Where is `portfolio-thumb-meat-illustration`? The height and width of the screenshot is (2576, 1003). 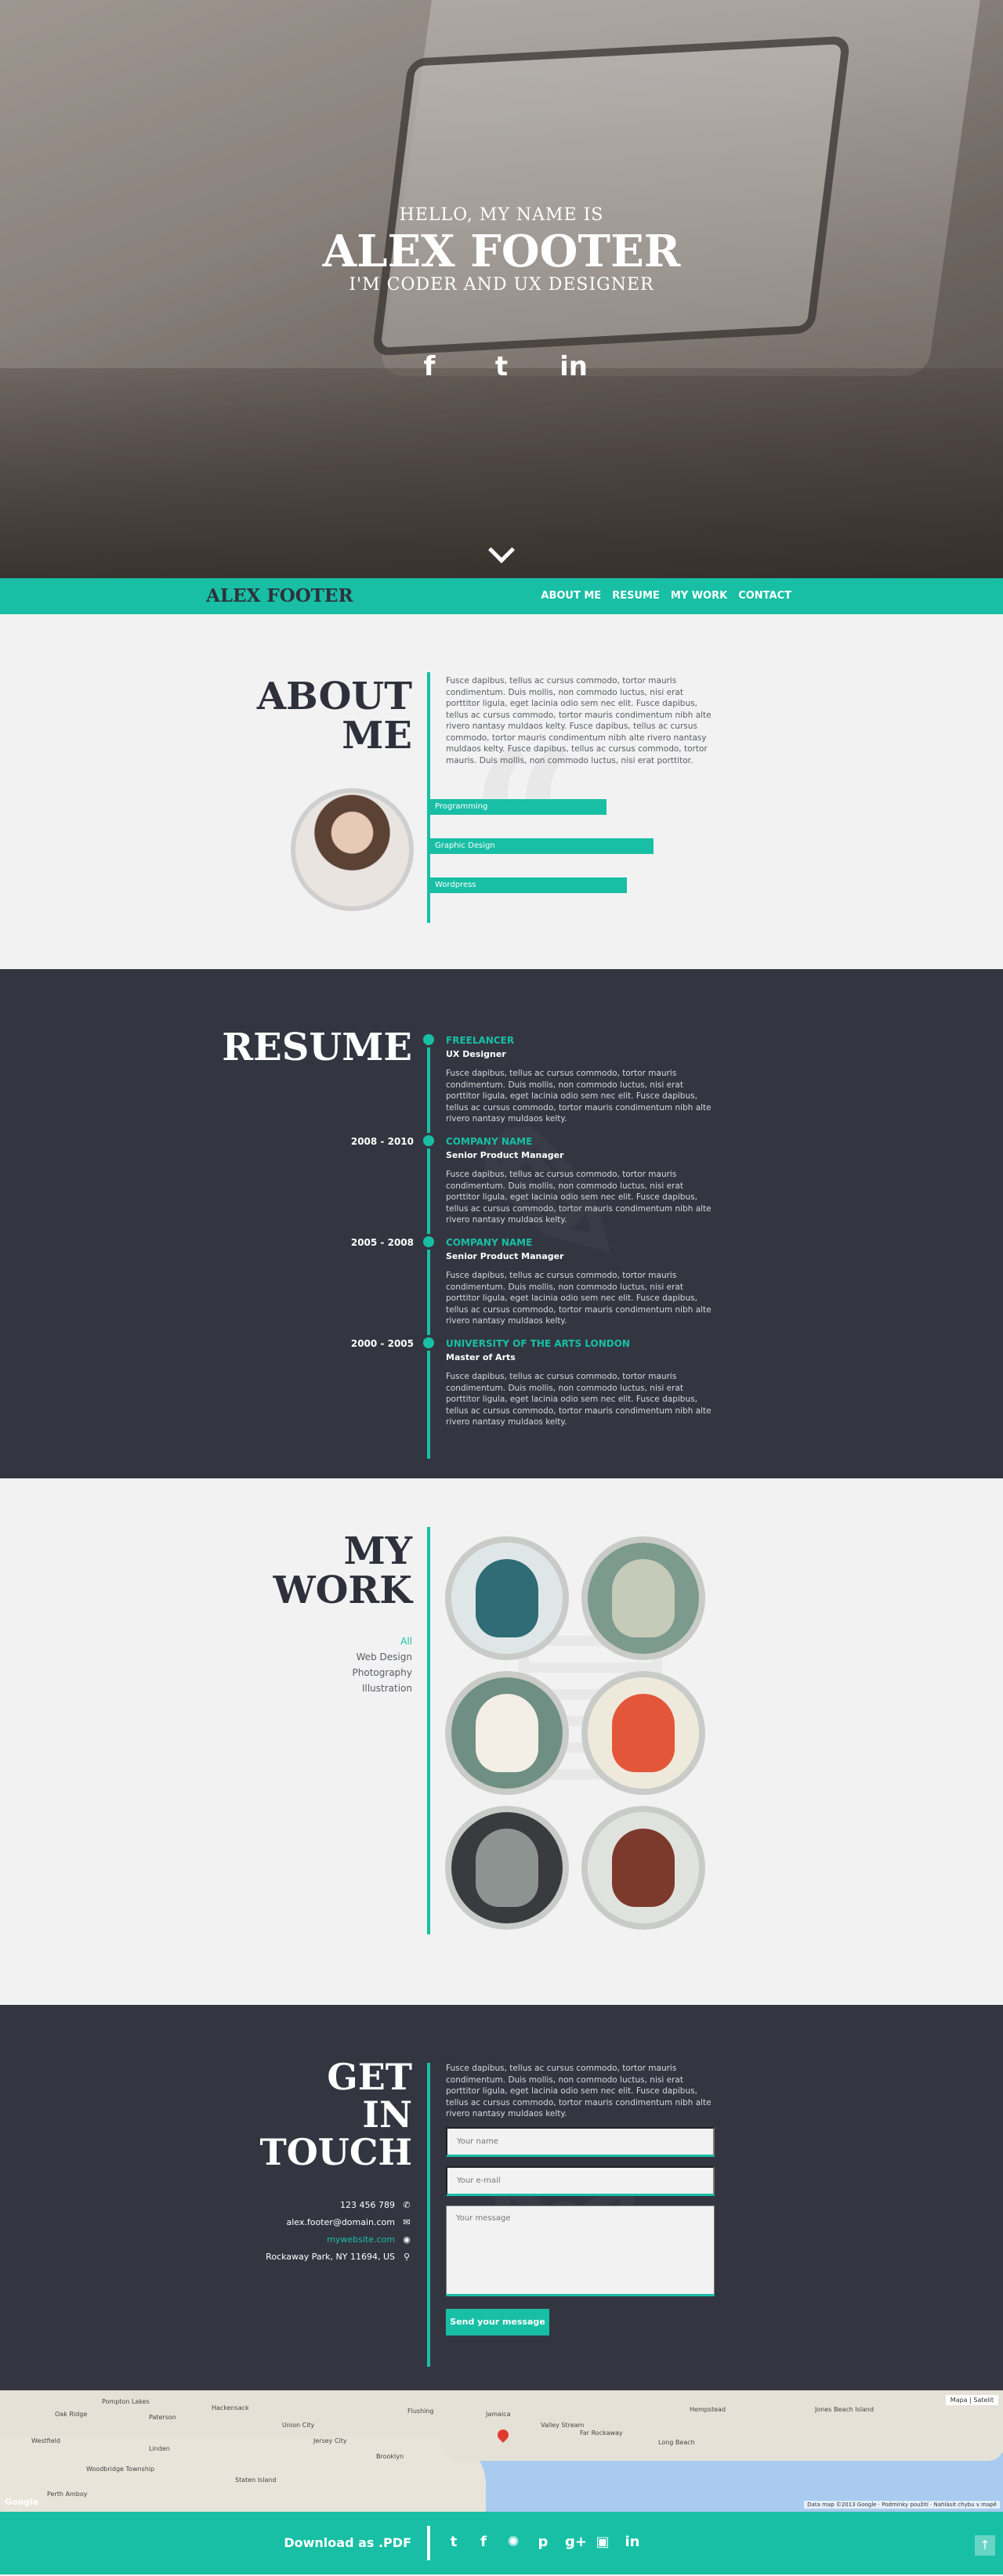 portfolio-thumb-meat-illustration is located at coordinates (643, 1868).